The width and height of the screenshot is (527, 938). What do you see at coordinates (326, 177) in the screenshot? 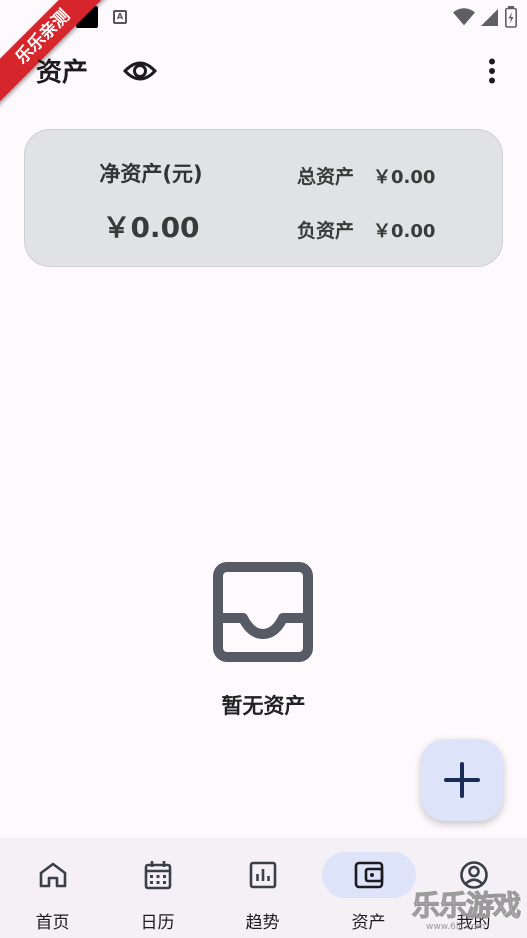
I see `total-assets-label: 总资产` at bounding box center [326, 177].